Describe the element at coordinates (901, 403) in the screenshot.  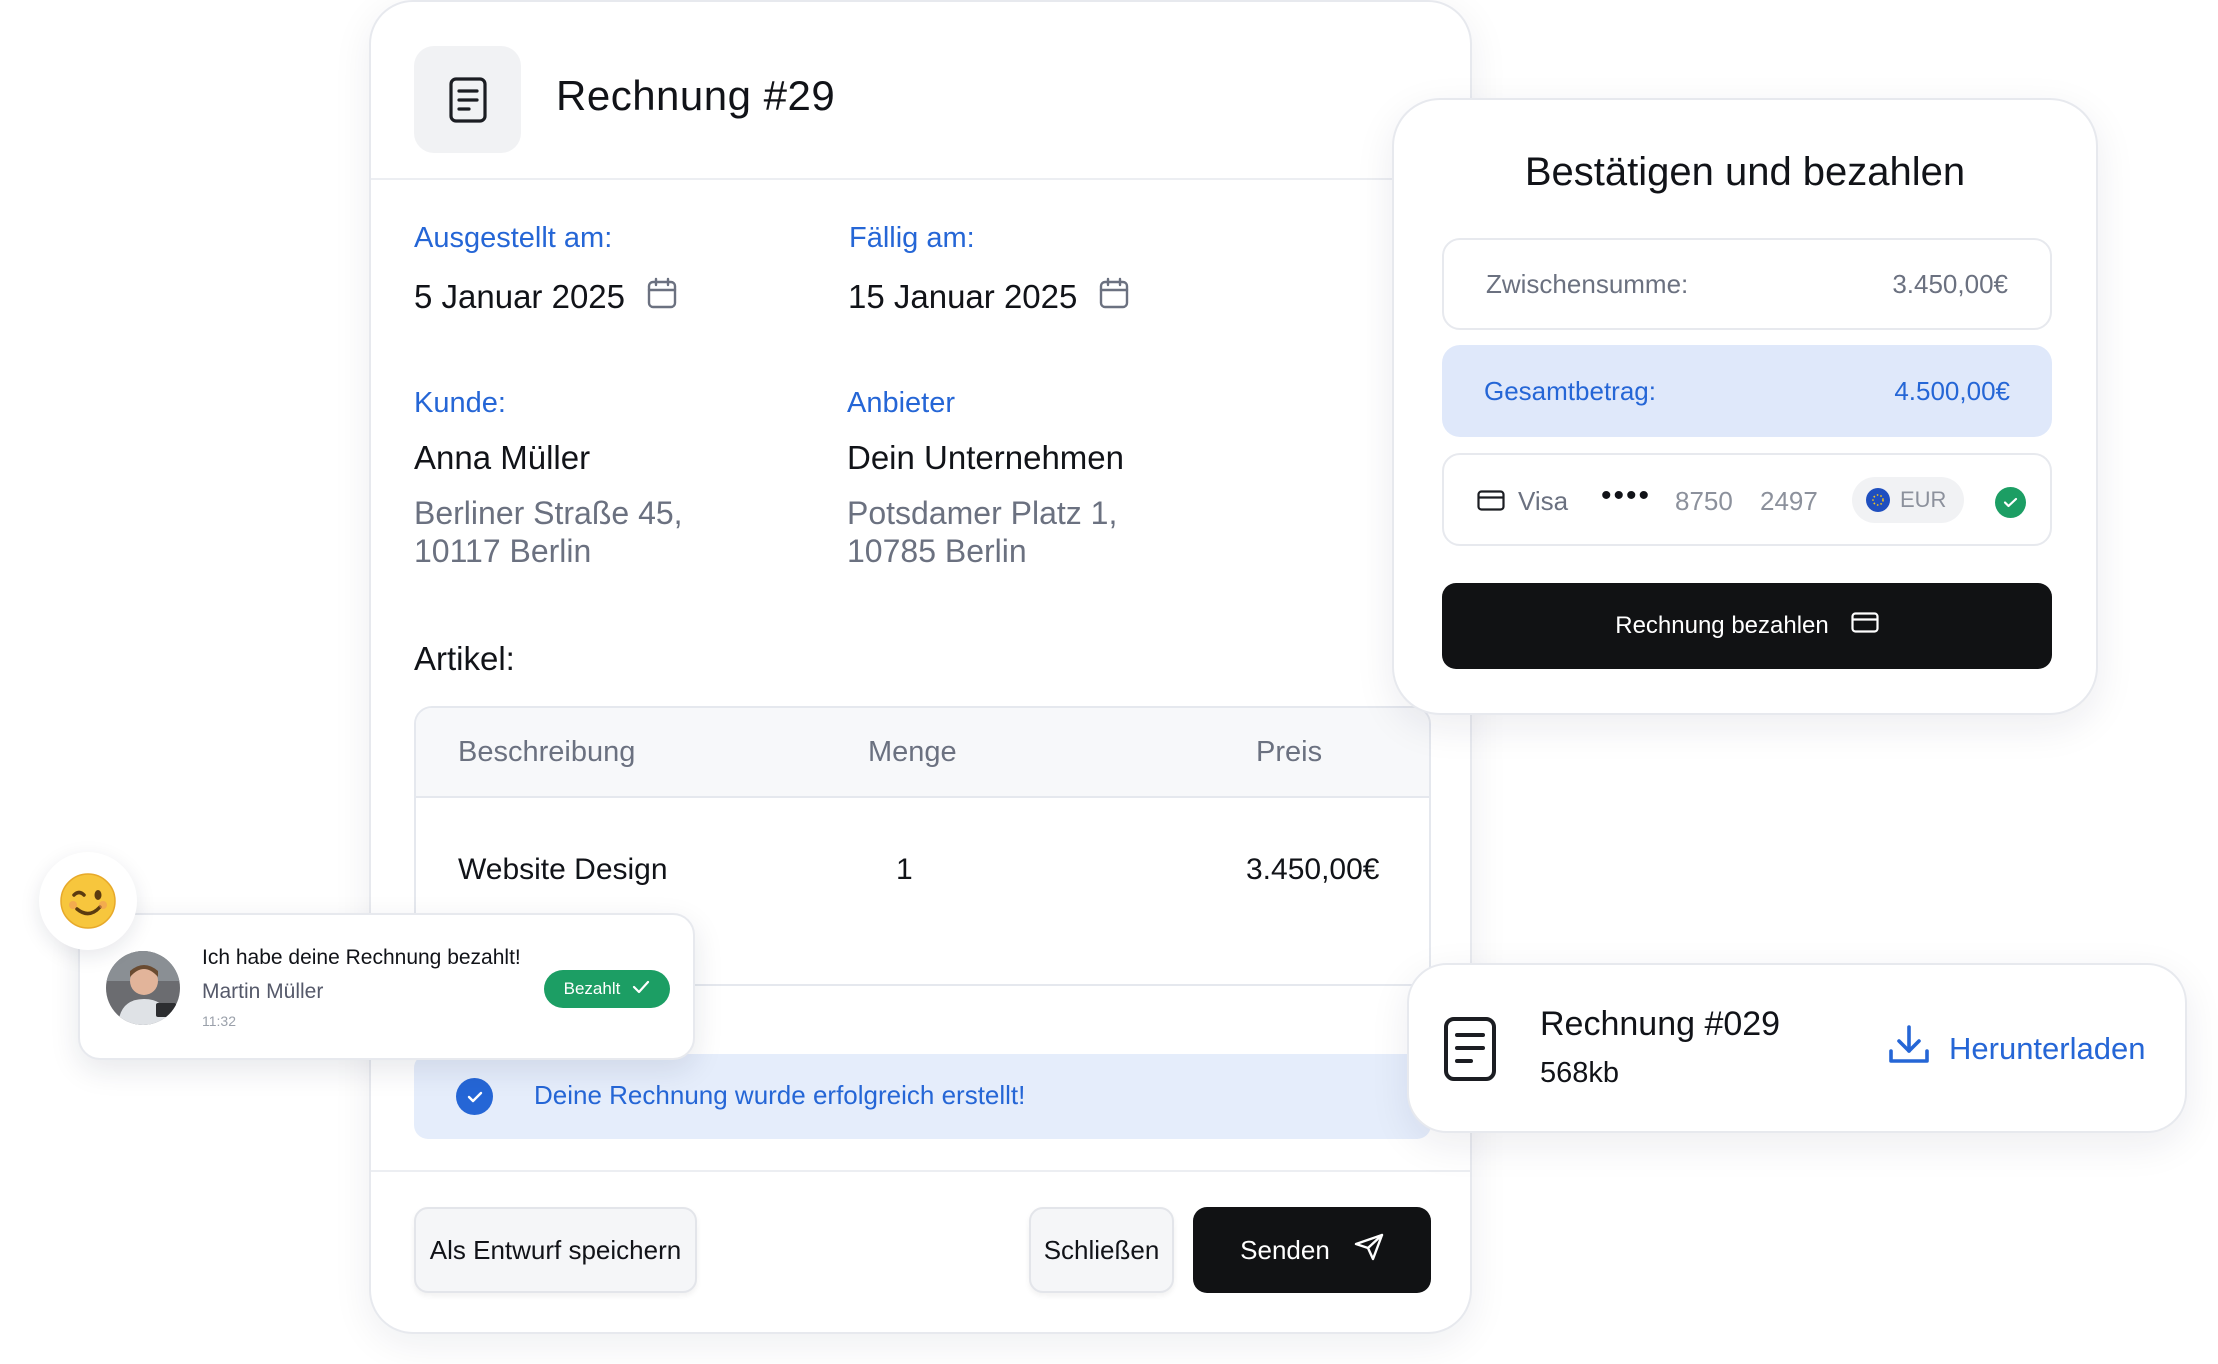
I see `provider-label: Anbieter` at that location.